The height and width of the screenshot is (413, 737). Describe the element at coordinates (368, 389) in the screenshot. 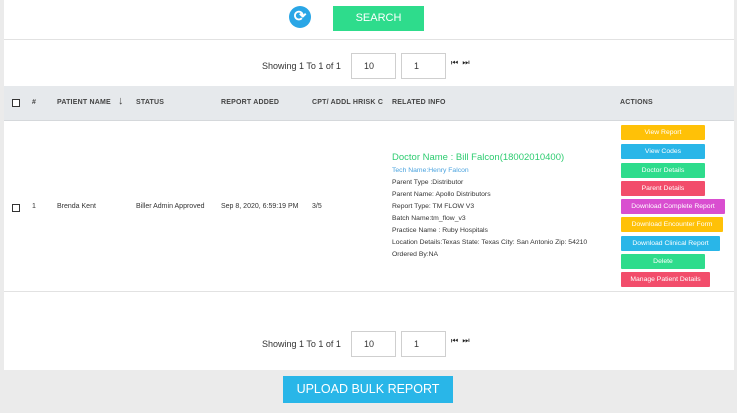

I see `upload-bulk-report-button: UPLOAD BULK REPORT` at that location.